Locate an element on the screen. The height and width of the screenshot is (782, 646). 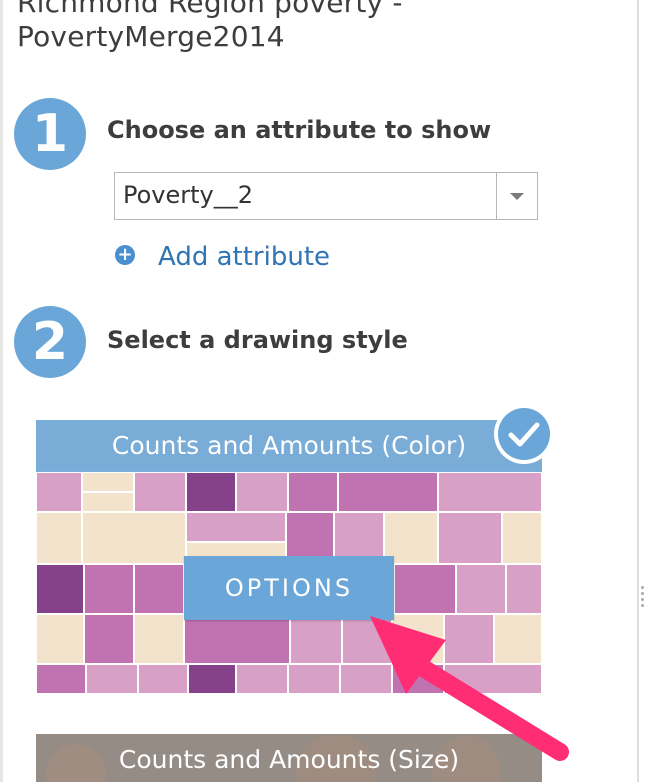
attribute-select-value: Poverty__2 is located at coordinates (188, 195).